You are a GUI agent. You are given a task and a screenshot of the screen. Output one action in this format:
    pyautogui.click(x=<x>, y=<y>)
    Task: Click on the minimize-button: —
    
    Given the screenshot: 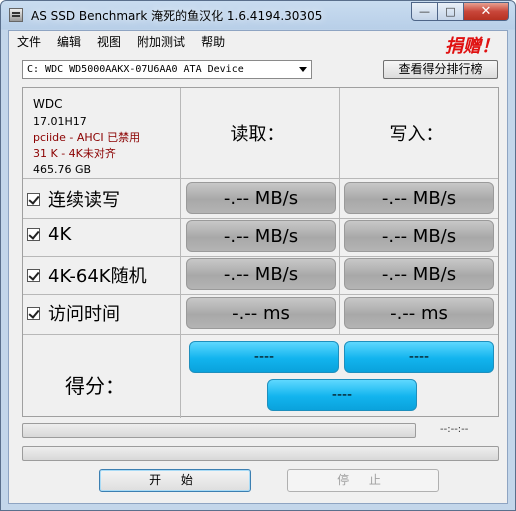 What is the action you would take?
    pyautogui.click(x=424, y=11)
    